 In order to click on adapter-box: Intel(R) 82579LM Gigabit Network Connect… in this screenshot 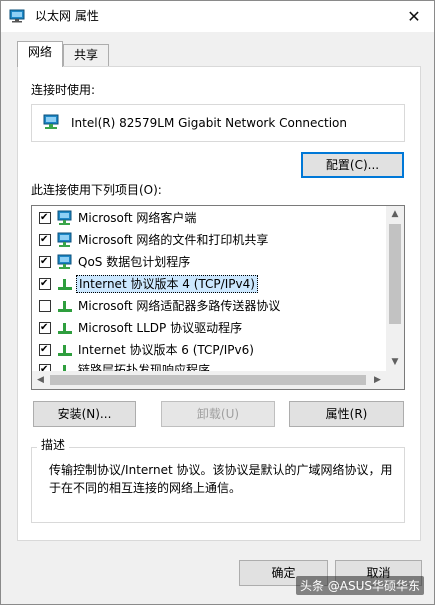, I will do `click(218, 123)`.